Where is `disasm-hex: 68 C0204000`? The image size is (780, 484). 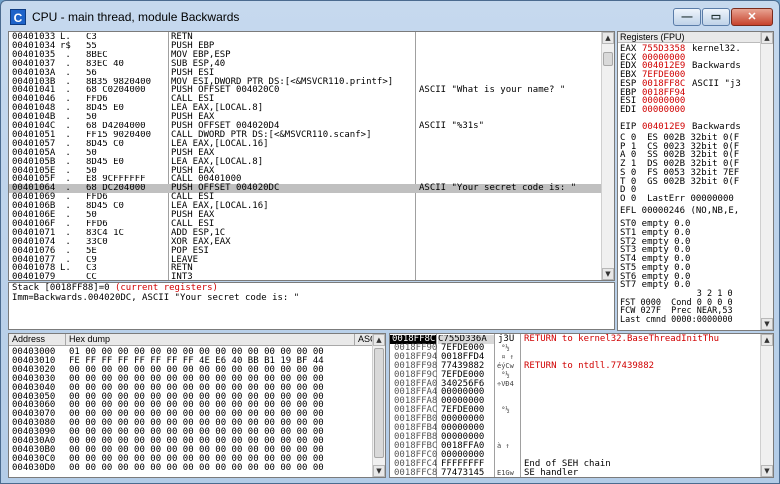
disasm-hex: 68 C0204000 is located at coordinates (116, 91).